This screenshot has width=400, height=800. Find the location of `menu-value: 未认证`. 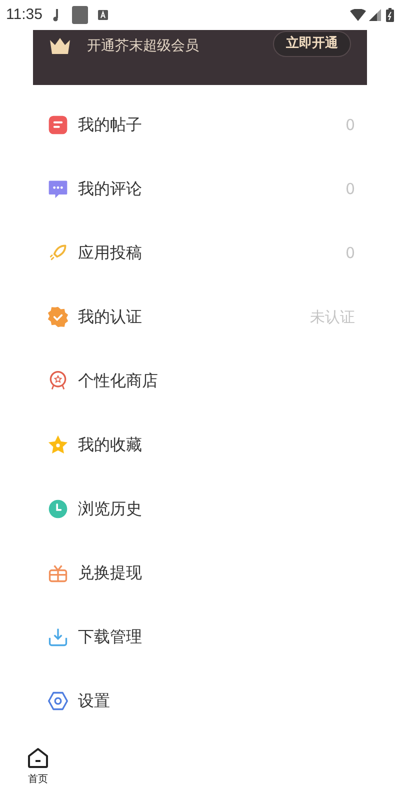

menu-value: 未认证 is located at coordinates (332, 317).